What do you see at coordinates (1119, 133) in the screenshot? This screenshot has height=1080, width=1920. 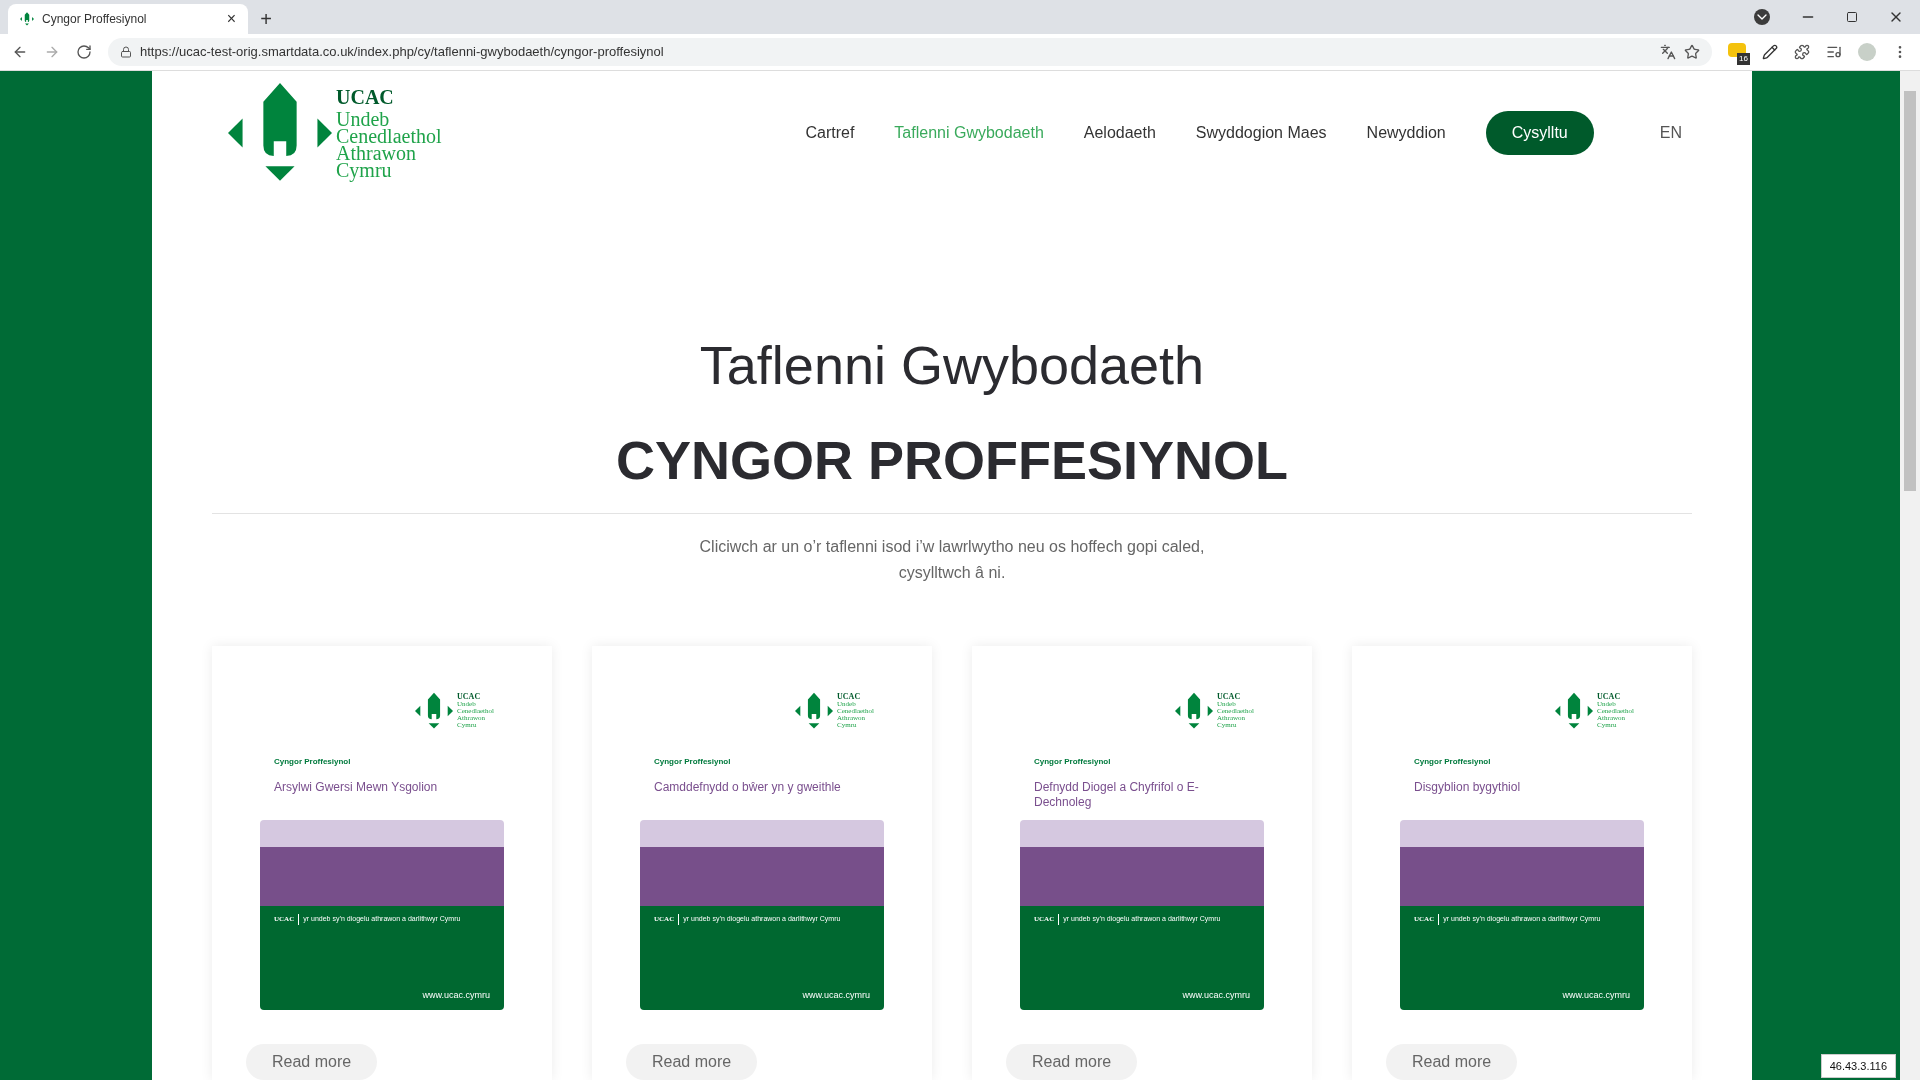 I see `nav-link: Aelodaeth` at bounding box center [1119, 133].